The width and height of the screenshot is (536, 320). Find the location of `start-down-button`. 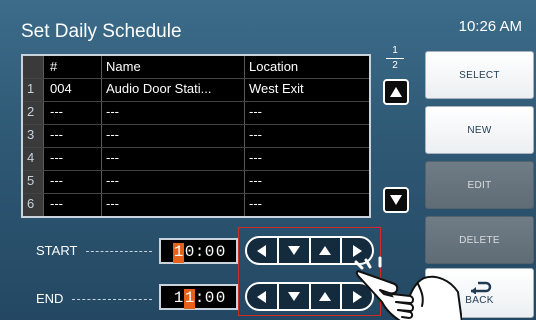

start-down-button is located at coordinates (295, 250).